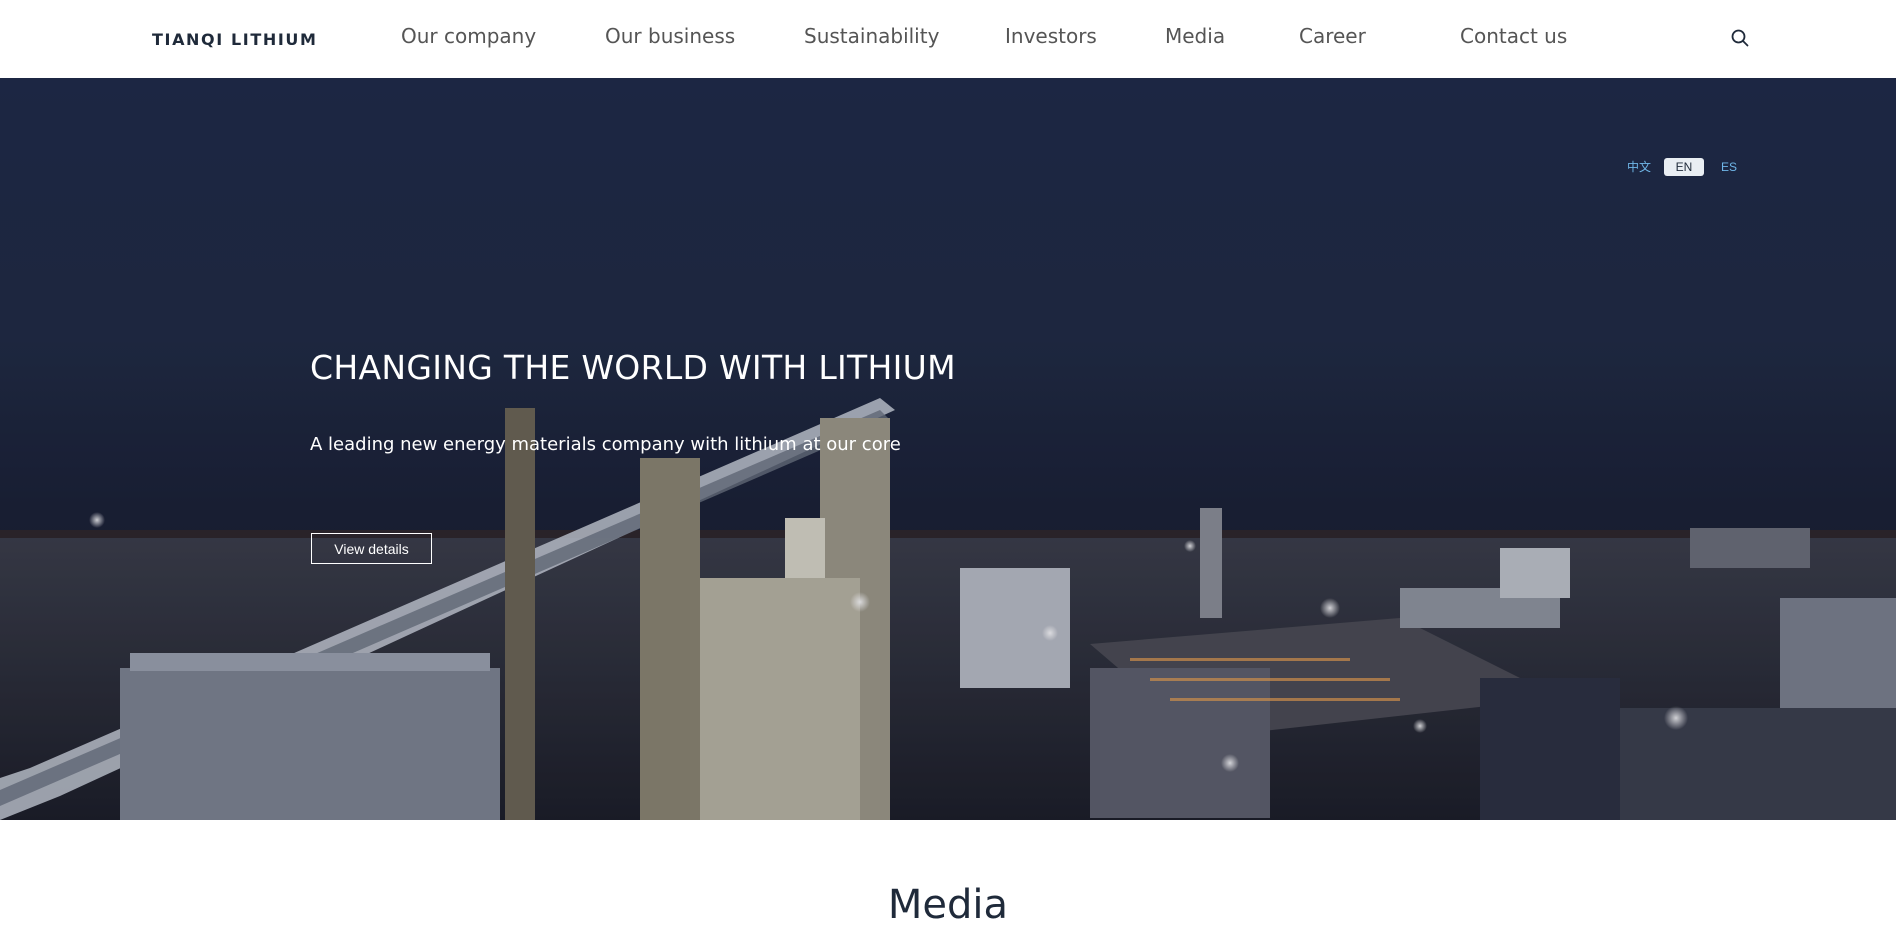 This screenshot has height=928, width=1896. What do you see at coordinates (235, 39) in the screenshot?
I see `logo: TIANQI LITHIUM` at bounding box center [235, 39].